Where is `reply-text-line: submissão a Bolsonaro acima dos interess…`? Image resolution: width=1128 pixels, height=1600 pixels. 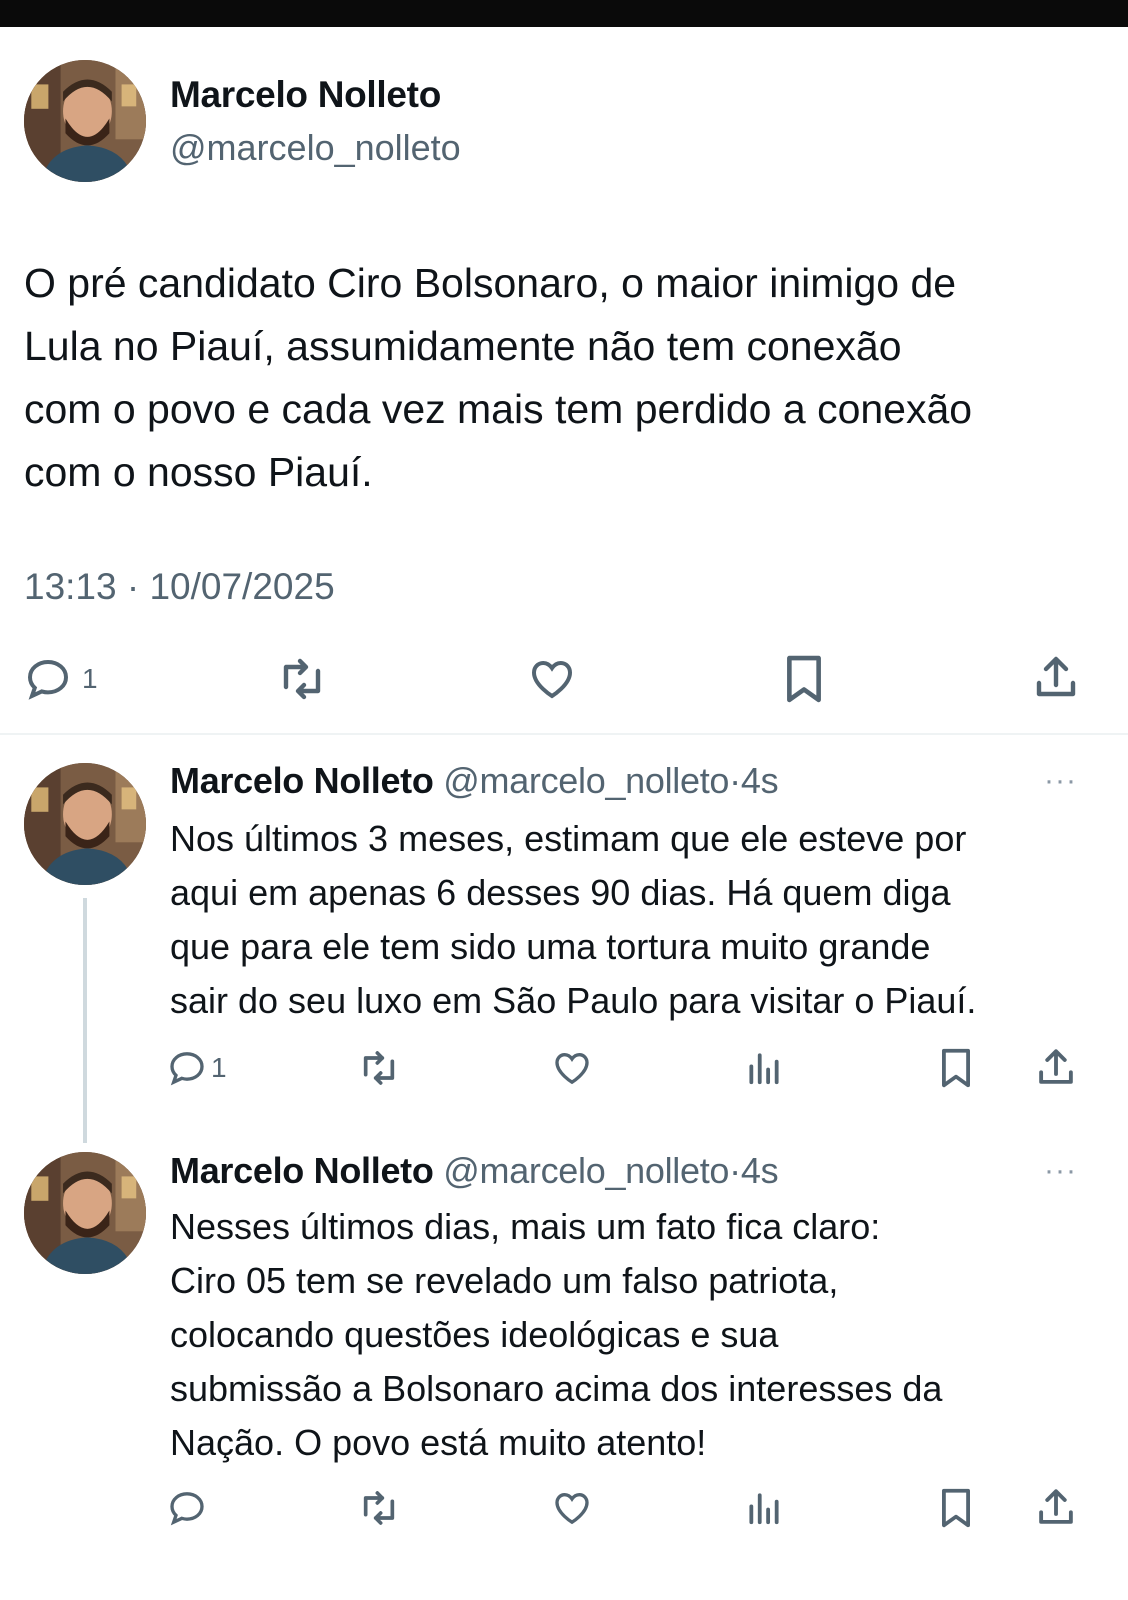 reply-text-line: submissão a Bolsonaro acima dos interess… is located at coordinates (556, 1388).